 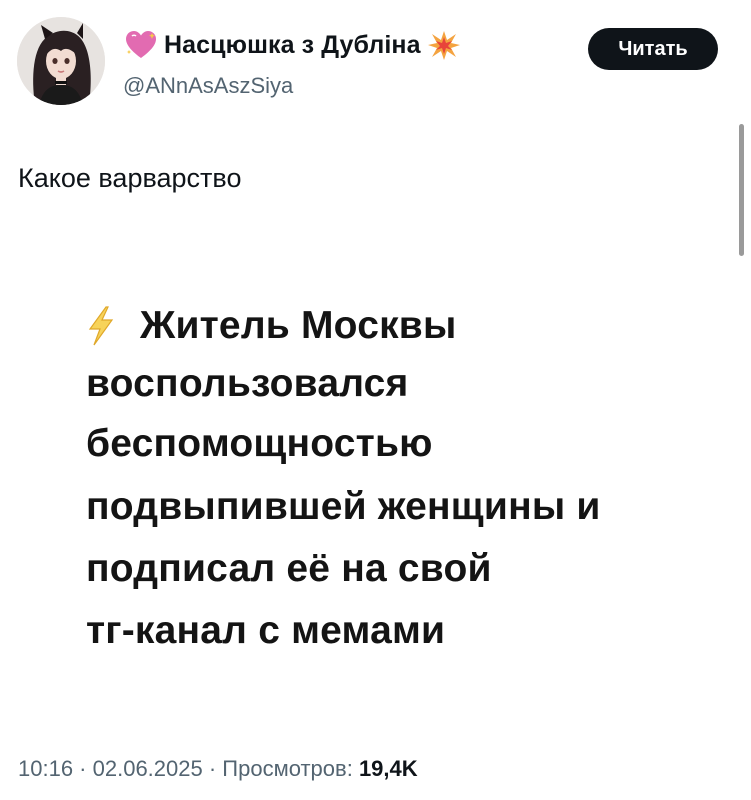 I want to click on media-text-line: подвыпившей женщины и, so click(x=343, y=506).